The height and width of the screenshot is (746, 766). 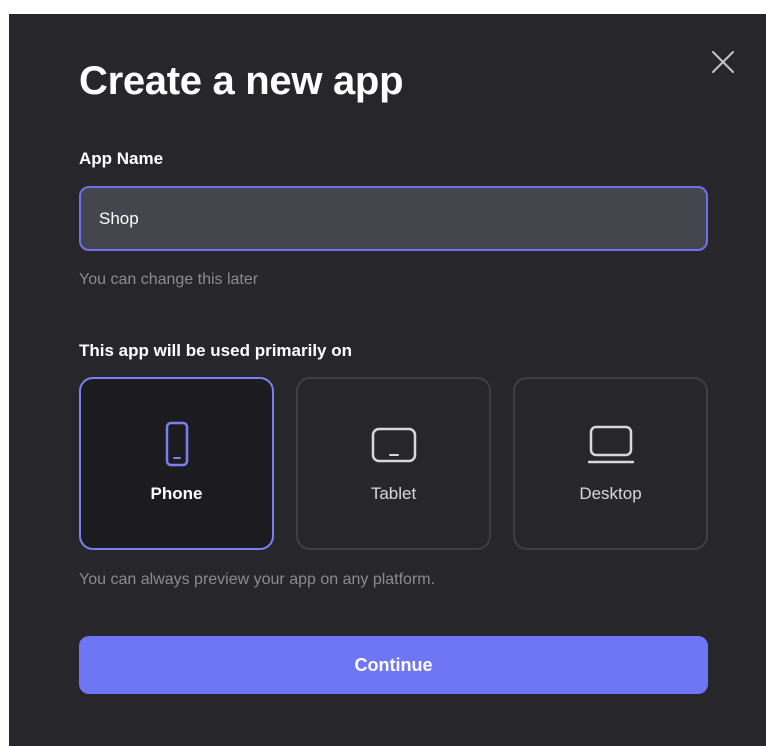 I want to click on close-button, so click(x=723, y=62).